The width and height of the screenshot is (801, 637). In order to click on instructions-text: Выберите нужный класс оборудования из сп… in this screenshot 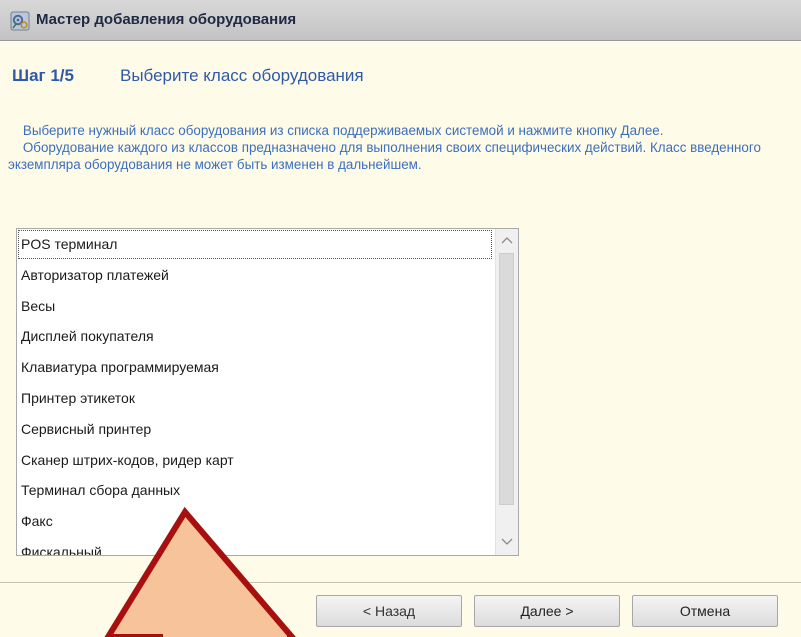, I will do `click(403, 147)`.